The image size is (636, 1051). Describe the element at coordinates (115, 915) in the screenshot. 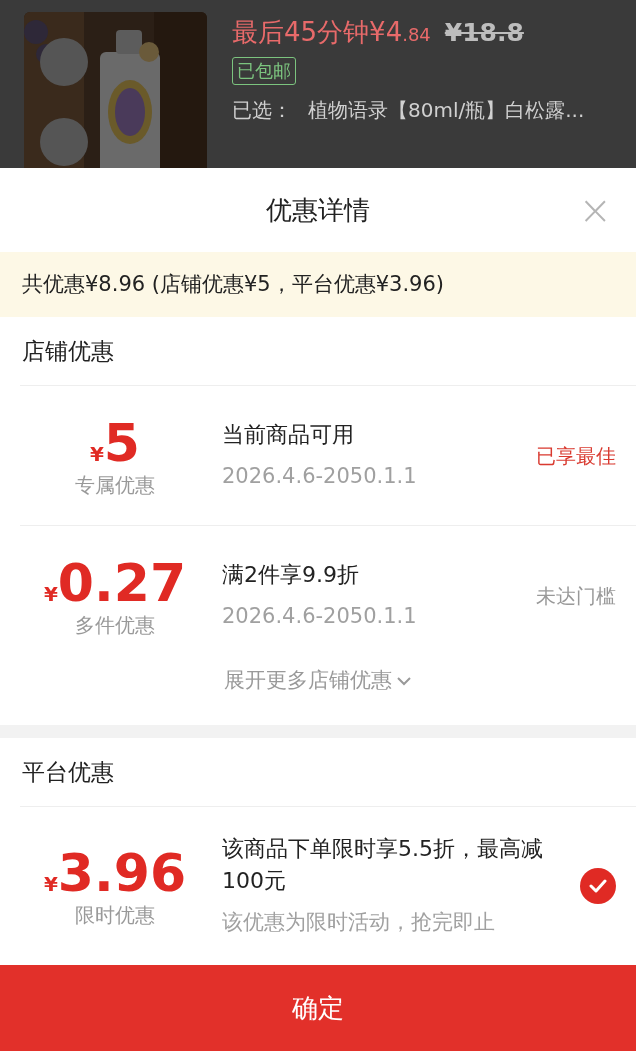

I see `discount-type: 限时优惠` at that location.